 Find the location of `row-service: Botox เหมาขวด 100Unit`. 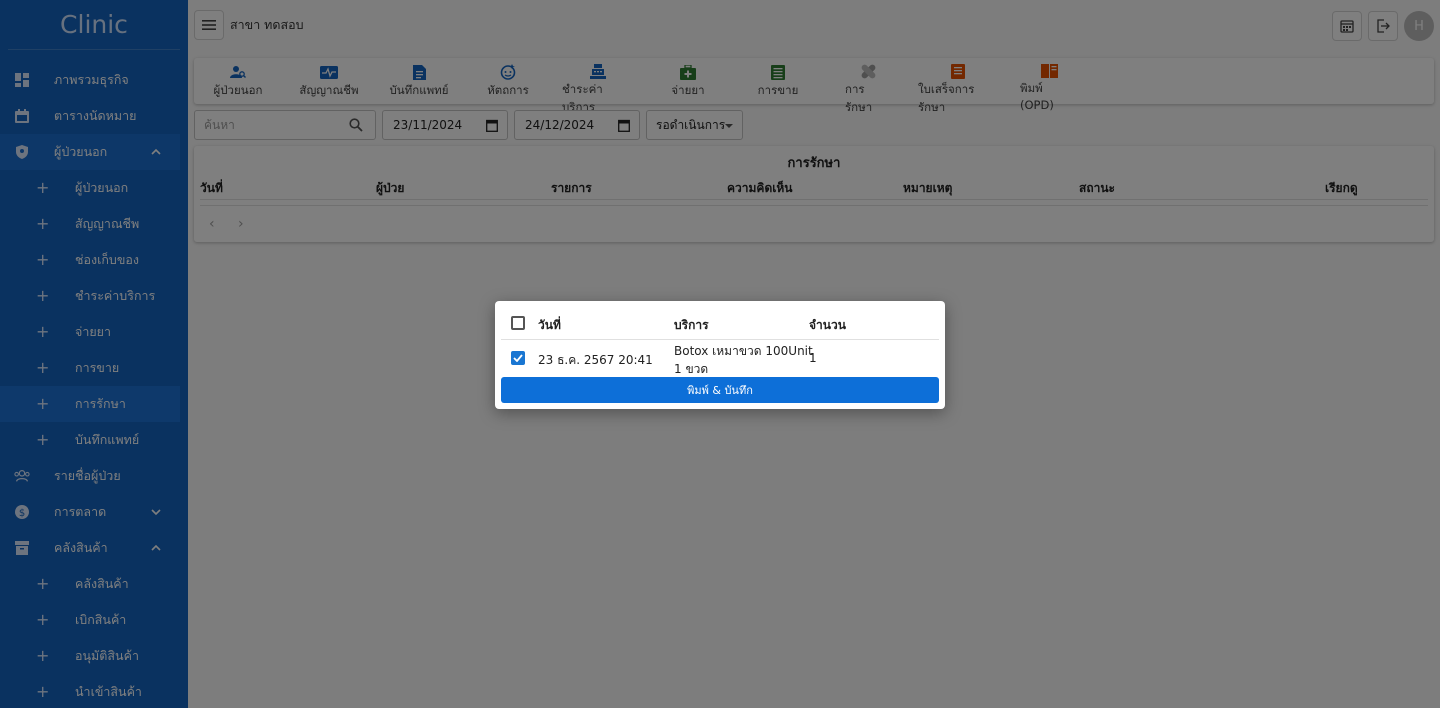

row-service: Botox เหมาขวด 100Unit is located at coordinates (743, 351).